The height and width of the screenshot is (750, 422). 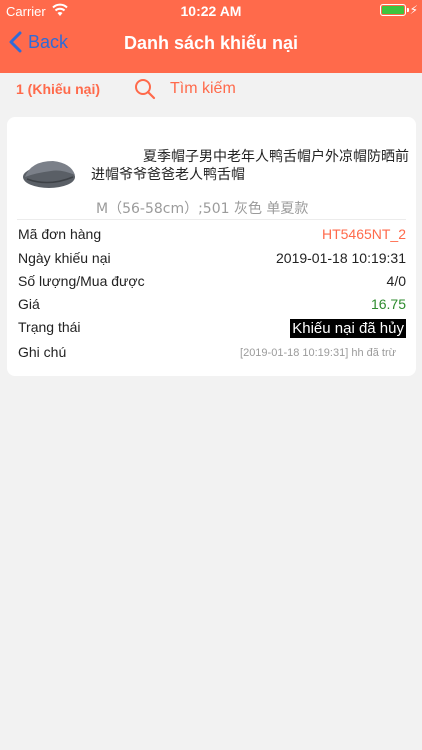 What do you see at coordinates (270, 89) in the screenshot?
I see `search-input` at bounding box center [270, 89].